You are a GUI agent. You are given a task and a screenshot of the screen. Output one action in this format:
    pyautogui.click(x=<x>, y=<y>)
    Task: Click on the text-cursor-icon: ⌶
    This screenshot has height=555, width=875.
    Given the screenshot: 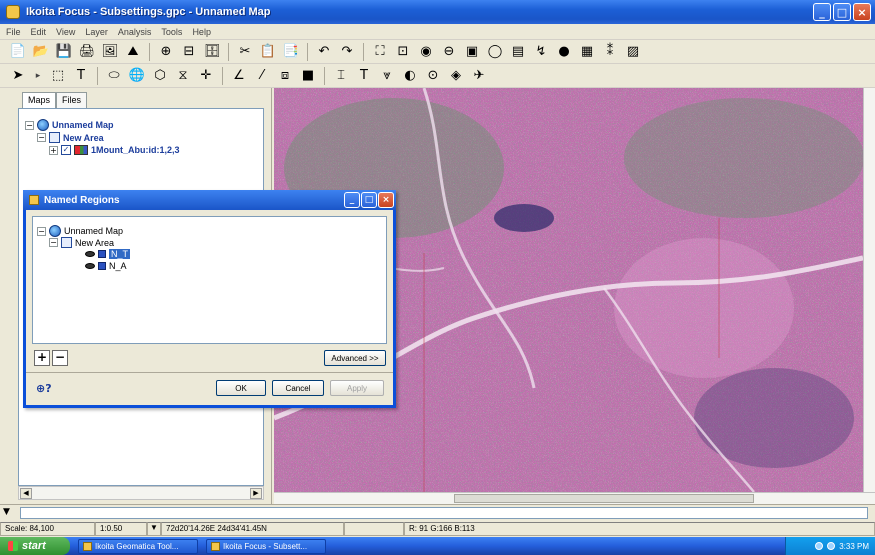 What is the action you would take?
    pyautogui.click(x=341, y=76)
    